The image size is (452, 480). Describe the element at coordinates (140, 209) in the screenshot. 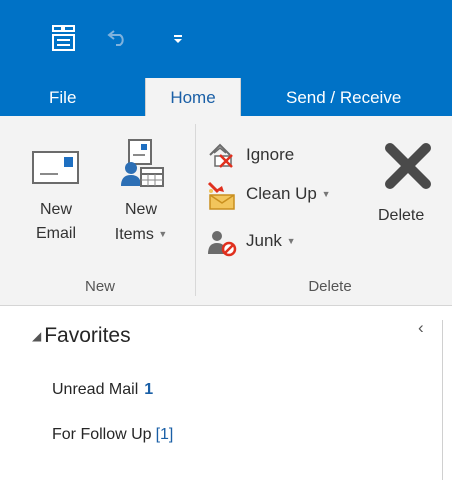

I see `new-items-label-line1: New` at that location.